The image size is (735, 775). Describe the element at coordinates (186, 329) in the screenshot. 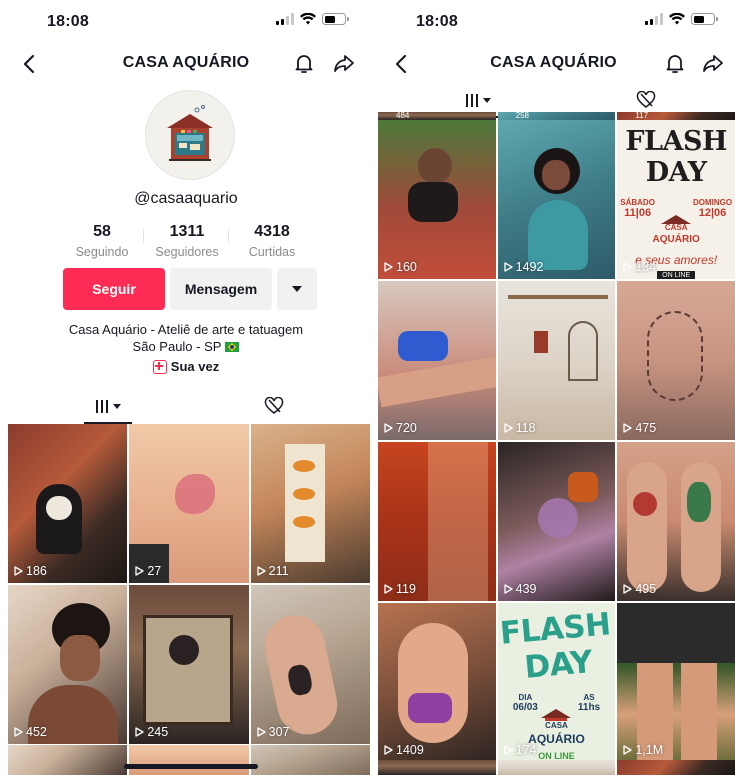

I see `bio-line: Casa Aquário - Ateliê de arte e tatuagem` at that location.